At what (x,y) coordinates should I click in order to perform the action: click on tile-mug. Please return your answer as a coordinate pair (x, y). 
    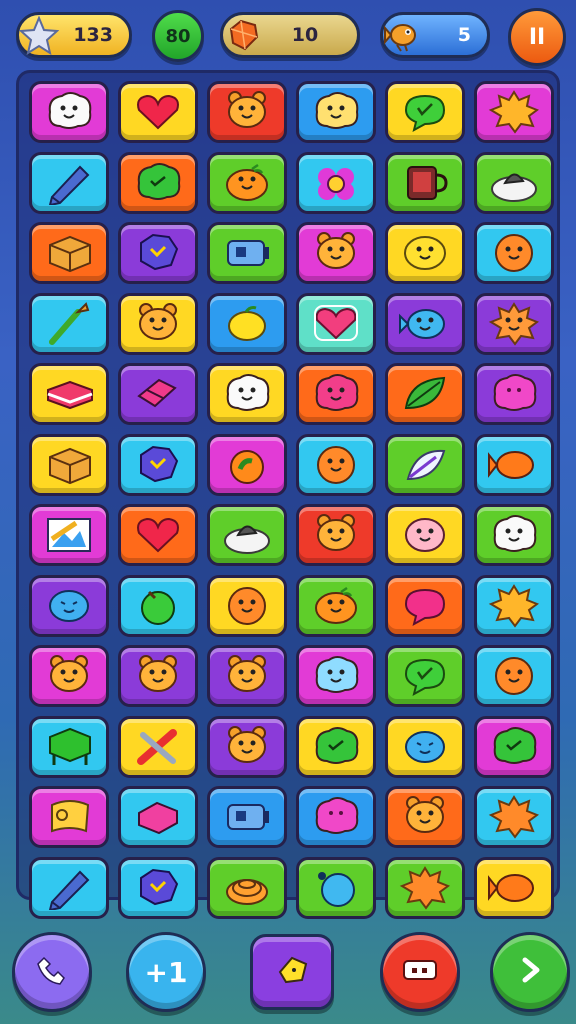
    Looking at the image, I should click on (425, 182).